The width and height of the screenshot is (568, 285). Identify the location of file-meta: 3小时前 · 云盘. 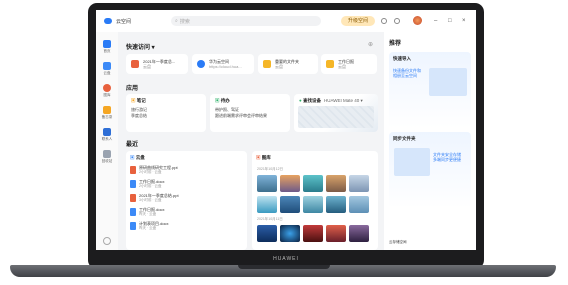
(150, 200).